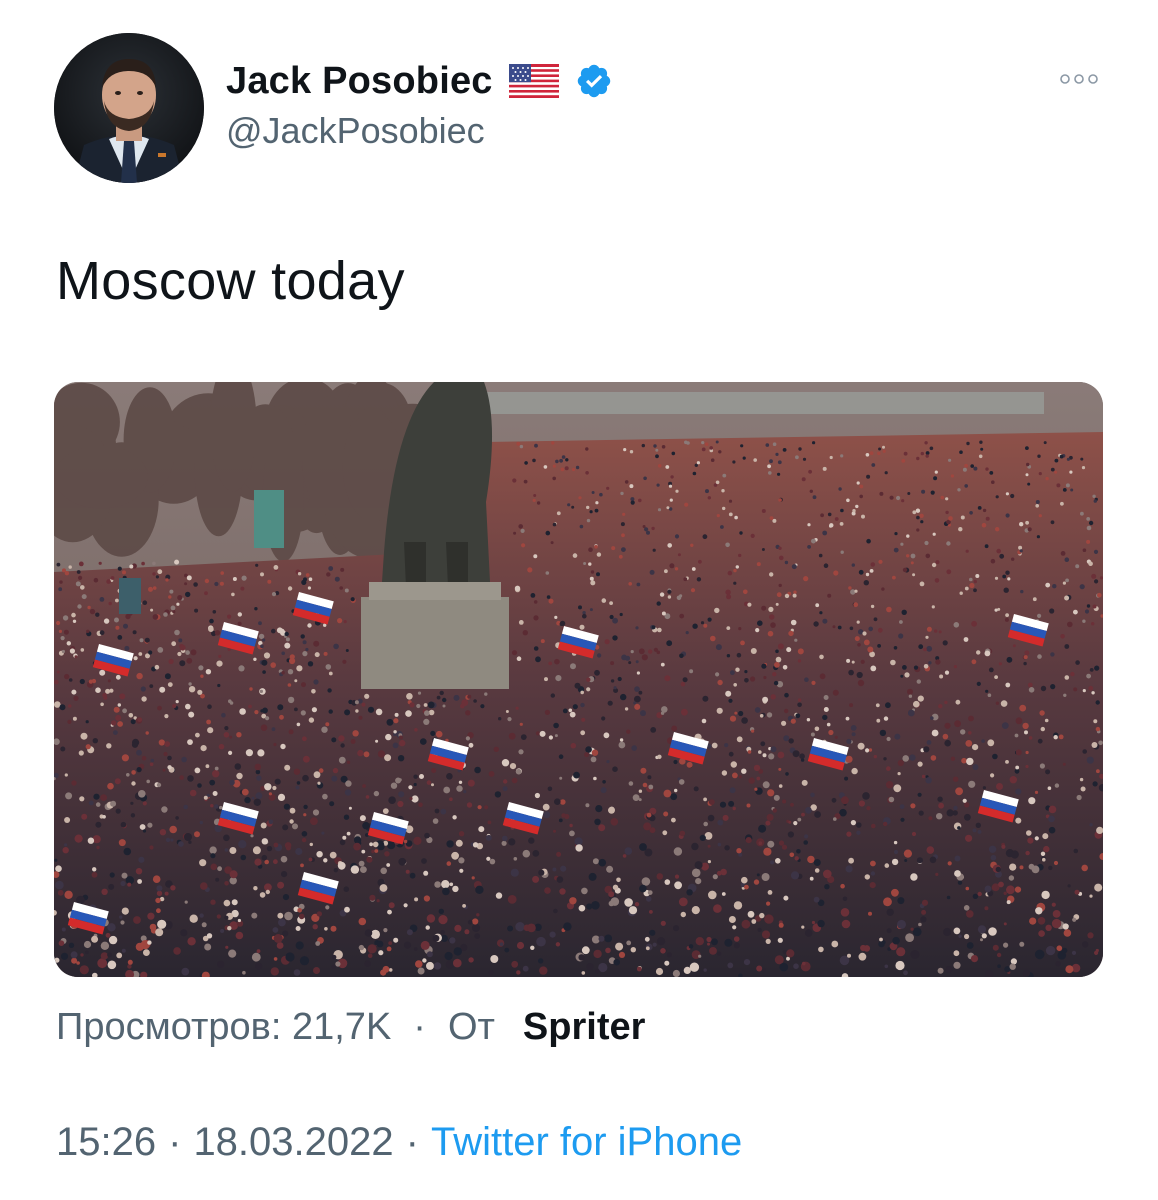  I want to click on meta-row: Просмотров: 21,7K · От Spriter, so click(350, 1027).